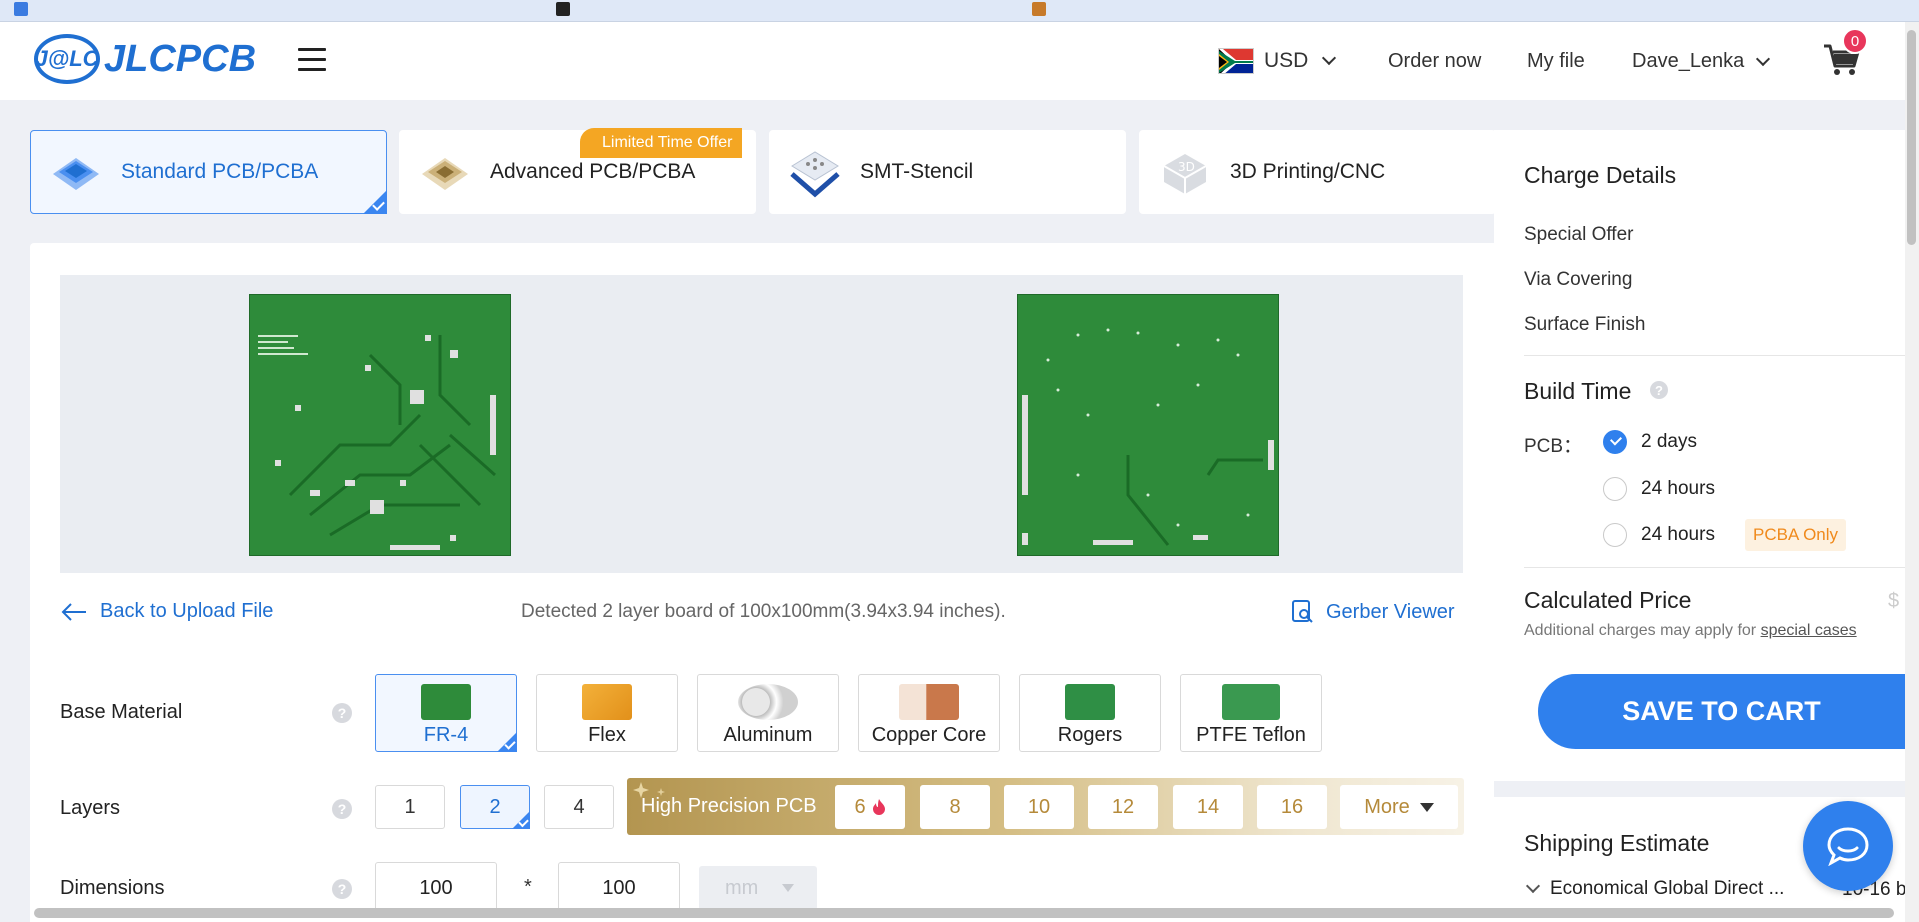 Image resolution: width=1919 pixels, height=922 pixels. I want to click on logo: J@LC JLCPCB, so click(145, 59).